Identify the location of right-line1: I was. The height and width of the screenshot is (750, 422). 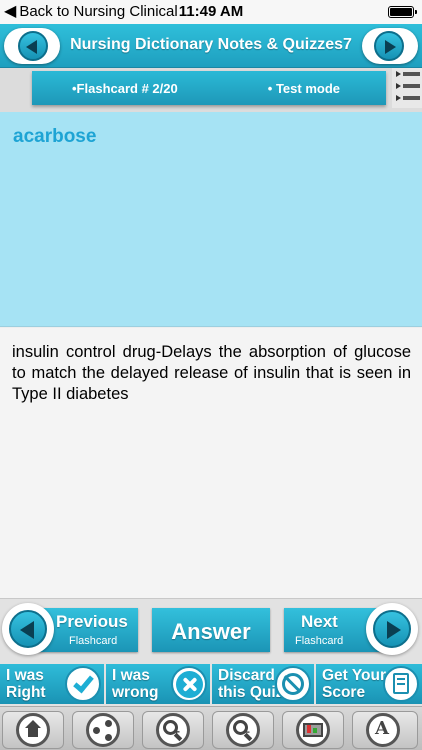
(25, 675).